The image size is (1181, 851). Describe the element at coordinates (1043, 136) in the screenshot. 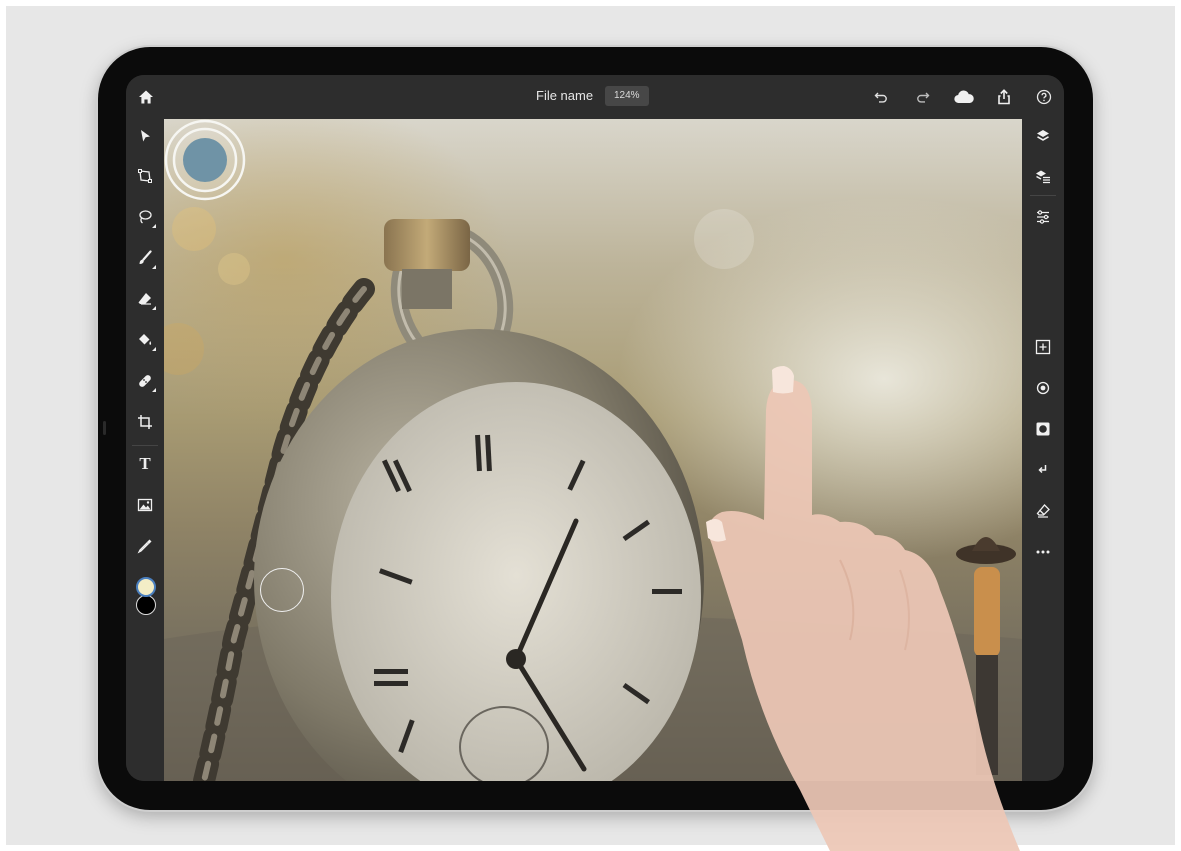

I see `layers-icon` at that location.